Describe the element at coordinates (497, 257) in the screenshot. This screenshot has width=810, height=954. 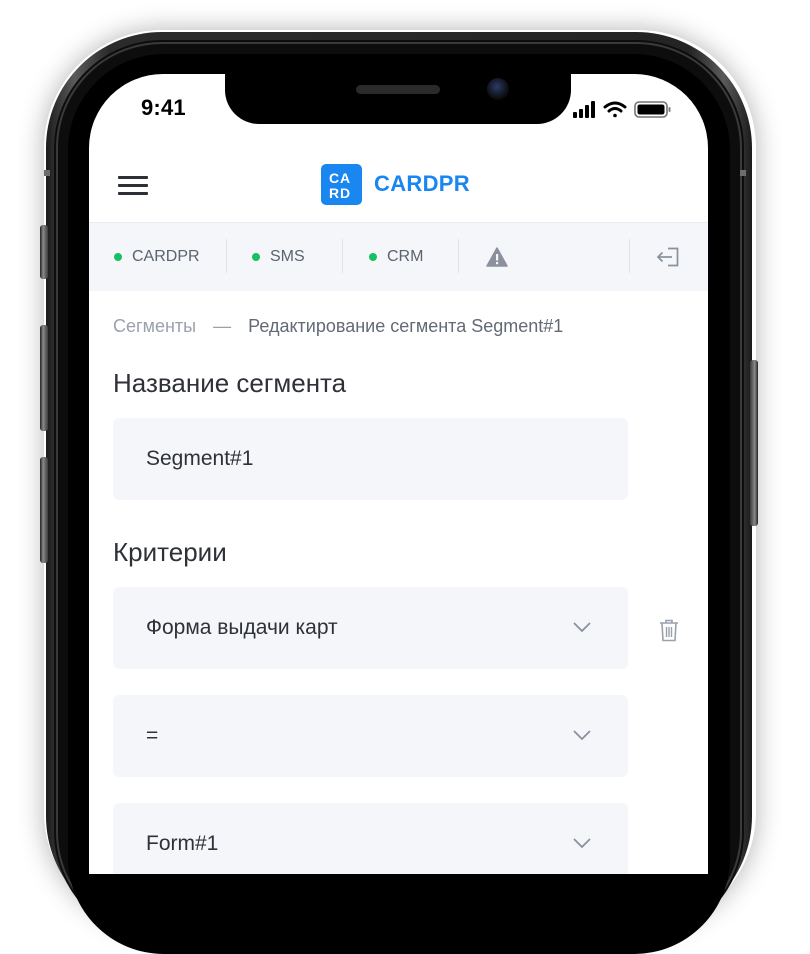
I see `warning-icon` at that location.